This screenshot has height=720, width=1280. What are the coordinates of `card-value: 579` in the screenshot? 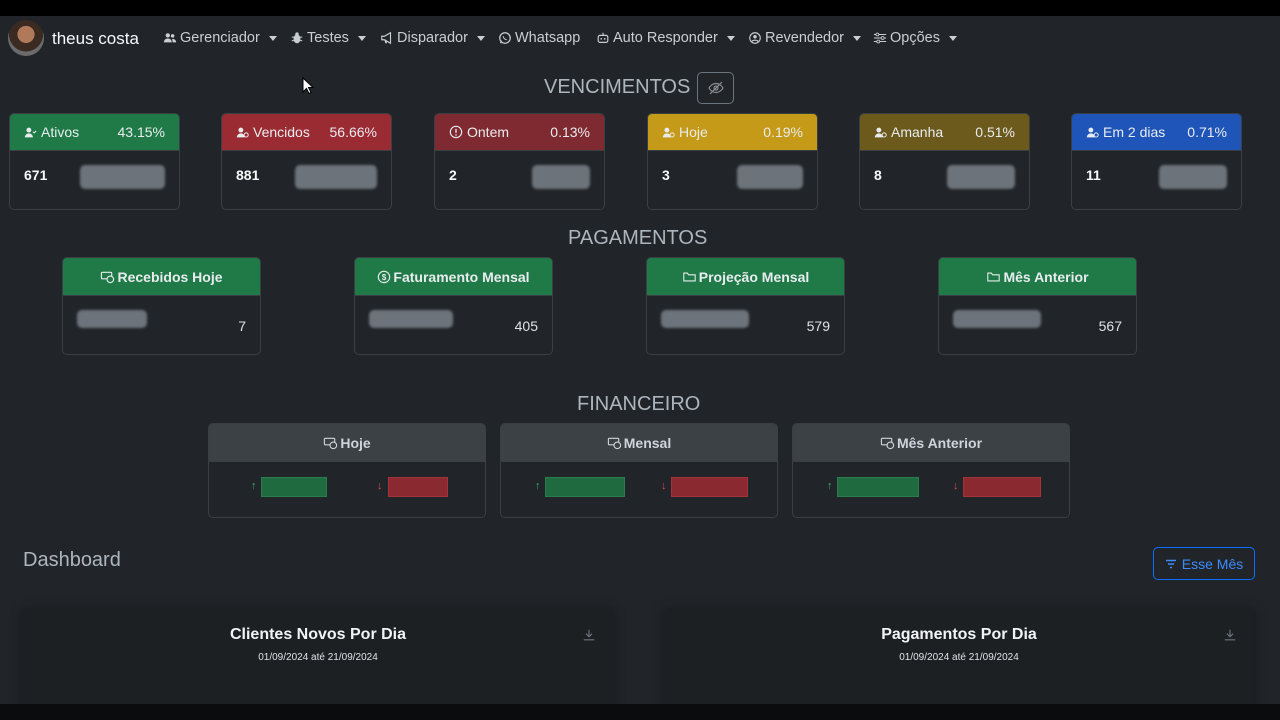 It's located at (818, 326).